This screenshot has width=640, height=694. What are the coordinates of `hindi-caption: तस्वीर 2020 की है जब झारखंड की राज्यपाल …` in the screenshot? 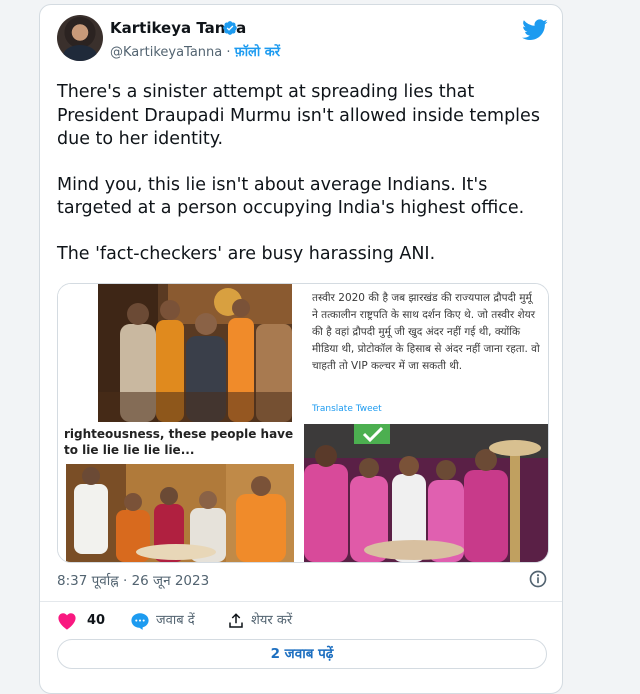 It's located at (426, 332).